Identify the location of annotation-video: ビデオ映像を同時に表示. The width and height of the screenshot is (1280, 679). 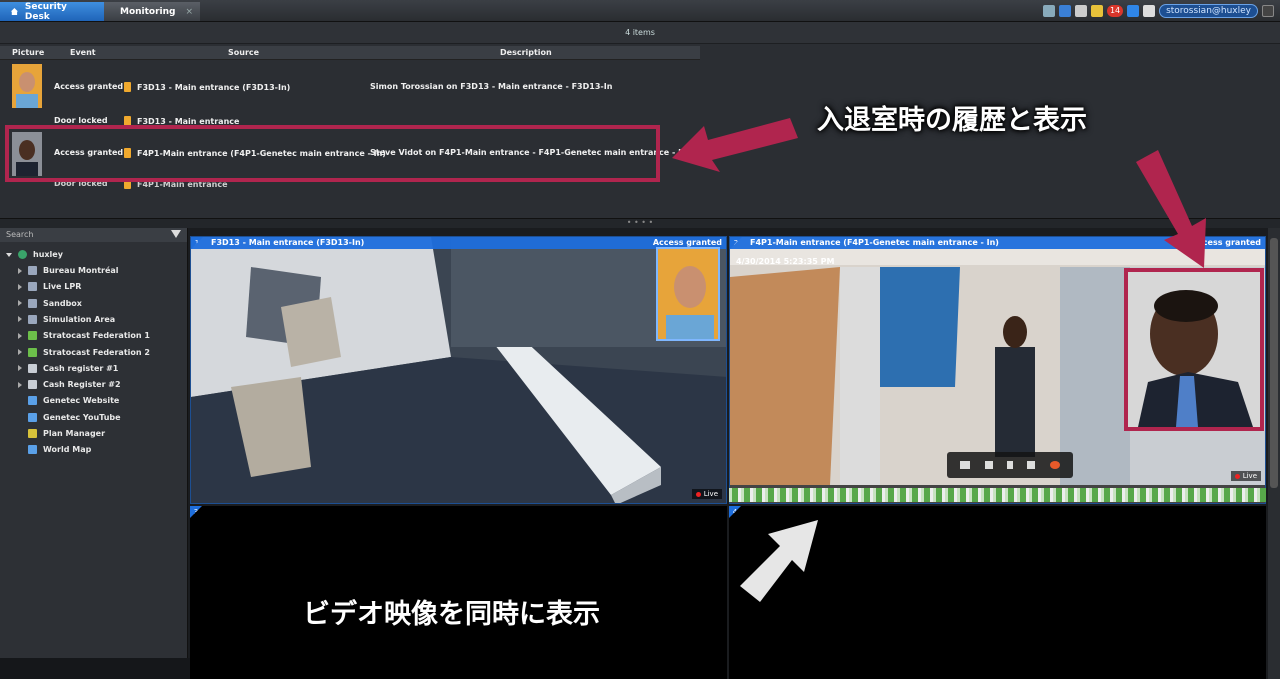
(451, 614).